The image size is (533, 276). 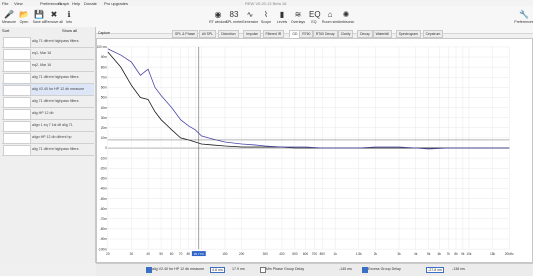 I want to click on excess-value: -27.8 ms, so click(x=435, y=270).